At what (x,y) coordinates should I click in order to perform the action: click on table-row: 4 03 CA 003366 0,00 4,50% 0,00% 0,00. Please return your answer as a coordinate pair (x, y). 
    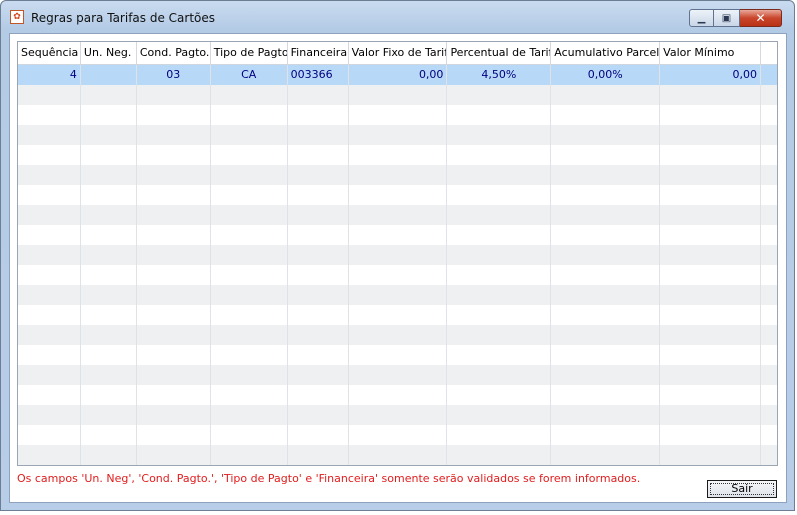
    Looking at the image, I should click on (397, 75).